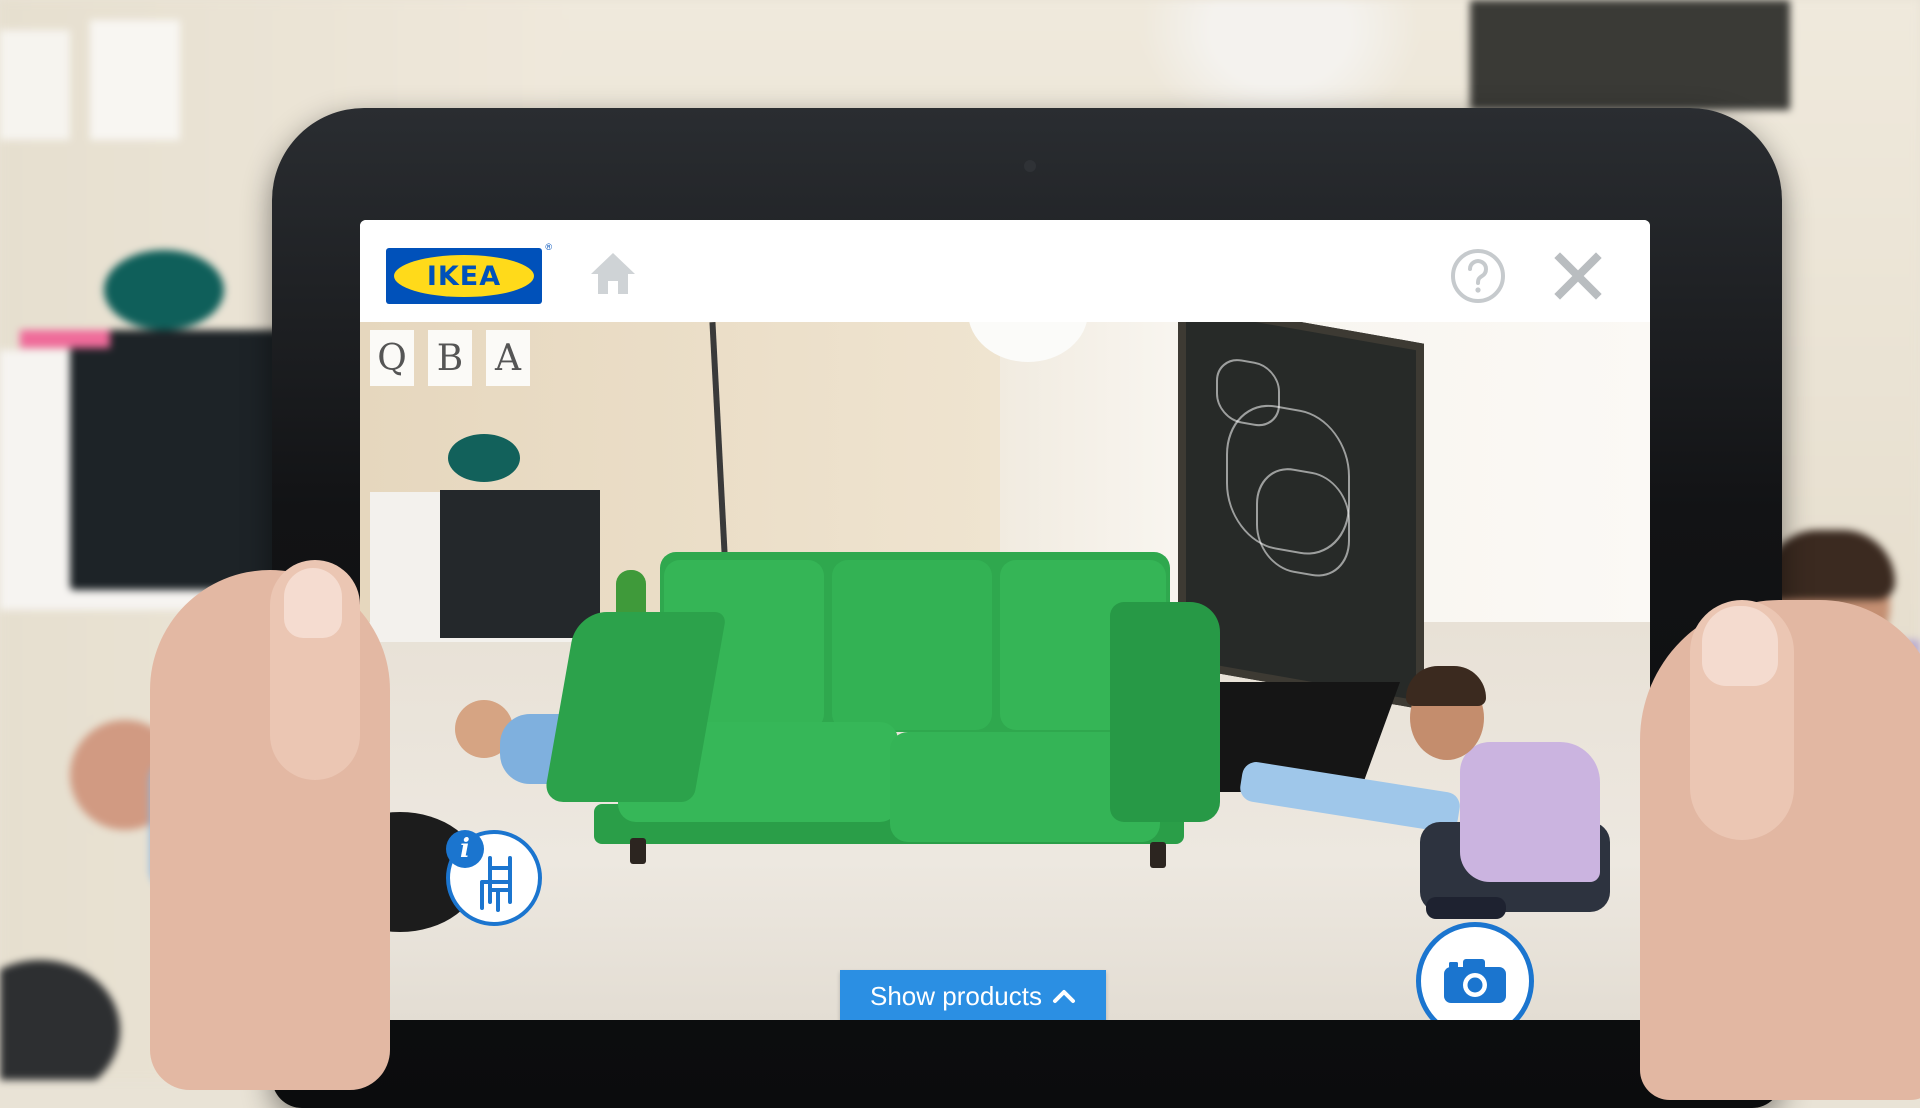 This screenshot has width=1920, height=1108. I want to click on right-thumbnail, so click(1740, 646).